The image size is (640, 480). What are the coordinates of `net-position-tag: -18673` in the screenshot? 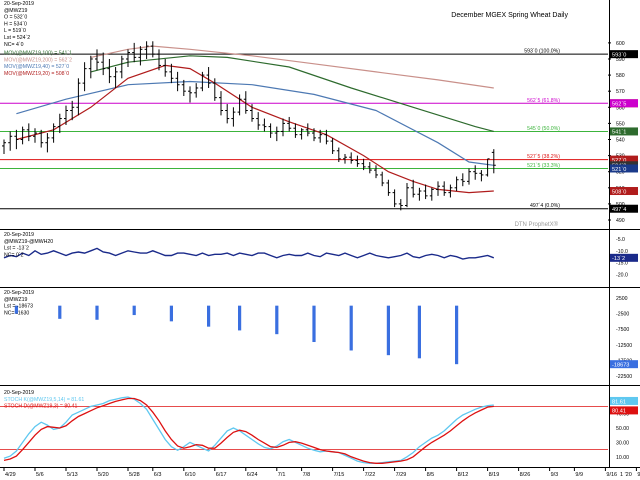 It's located at (620, 365).